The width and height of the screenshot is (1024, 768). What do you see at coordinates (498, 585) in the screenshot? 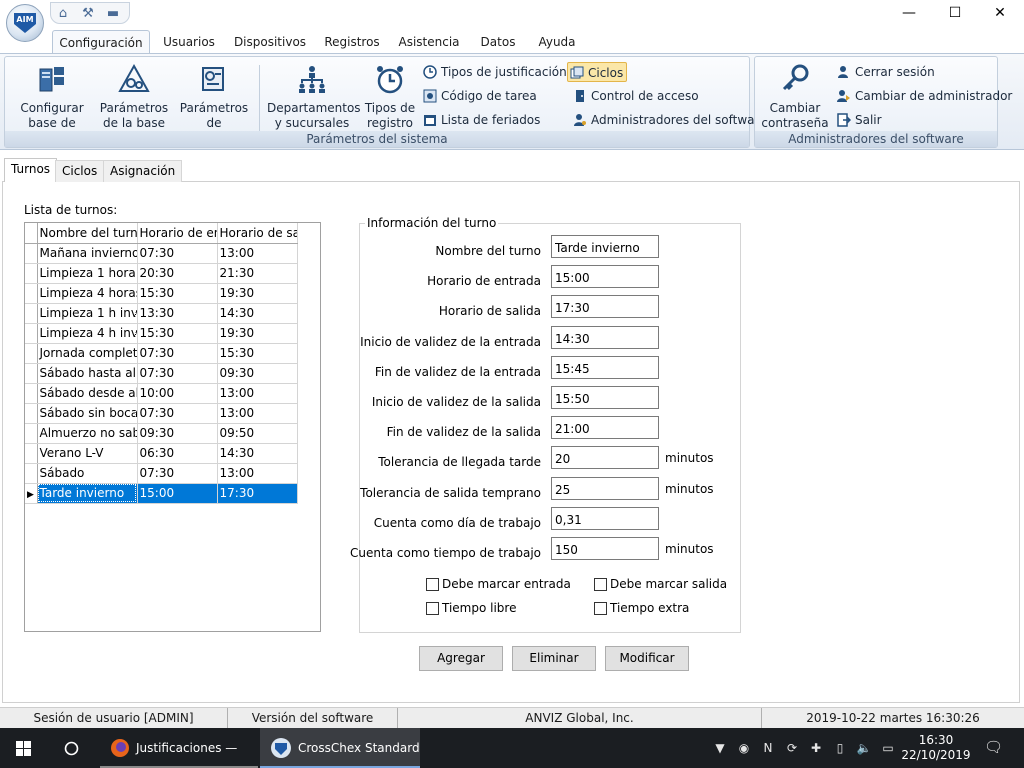
I see `must-clock-in-checkbox: Debe marcar entrada` at bounding box center [498, 585].